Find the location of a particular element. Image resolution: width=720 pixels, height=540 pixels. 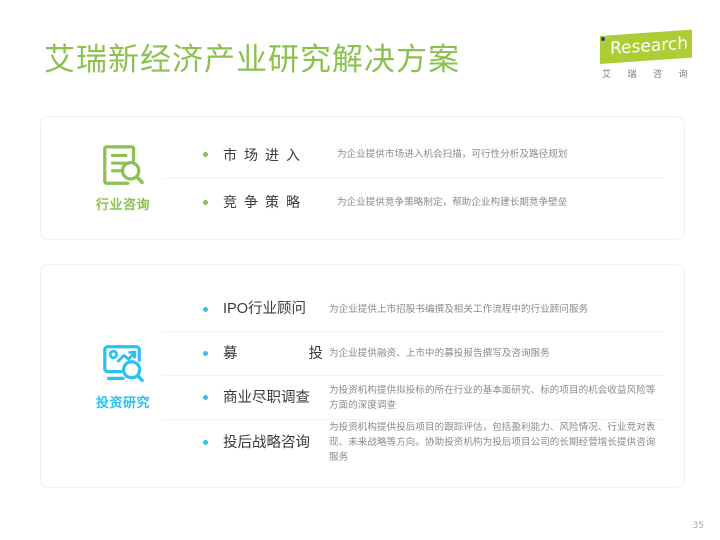

card-invest-label: 投资研究 is located at coordinates (122, 402).